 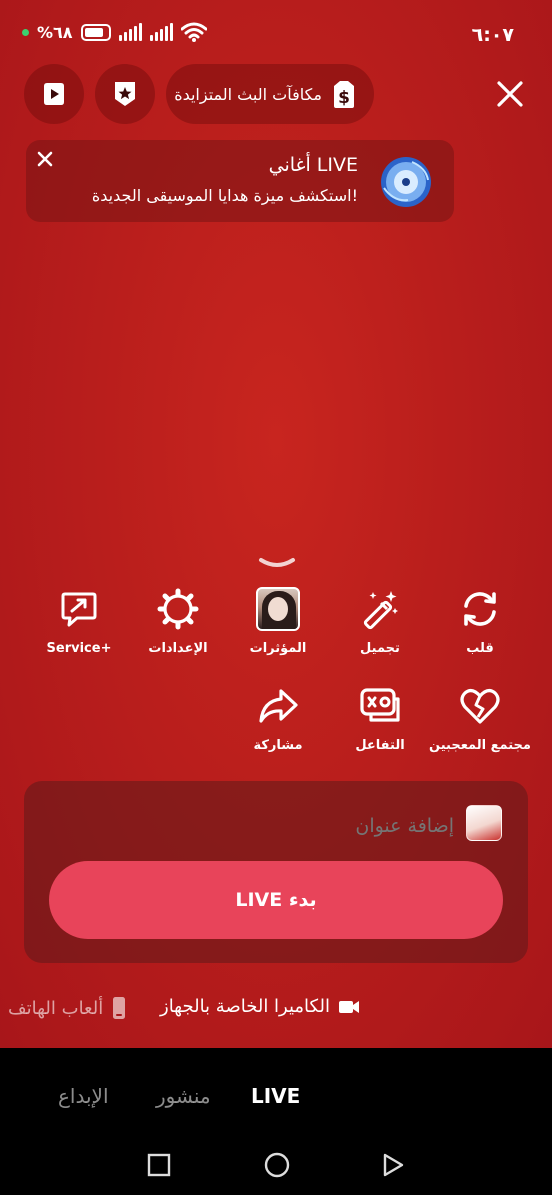 I want to click on phone-games-source: ألعاب الهاتف, so click(x=67, y=1008).